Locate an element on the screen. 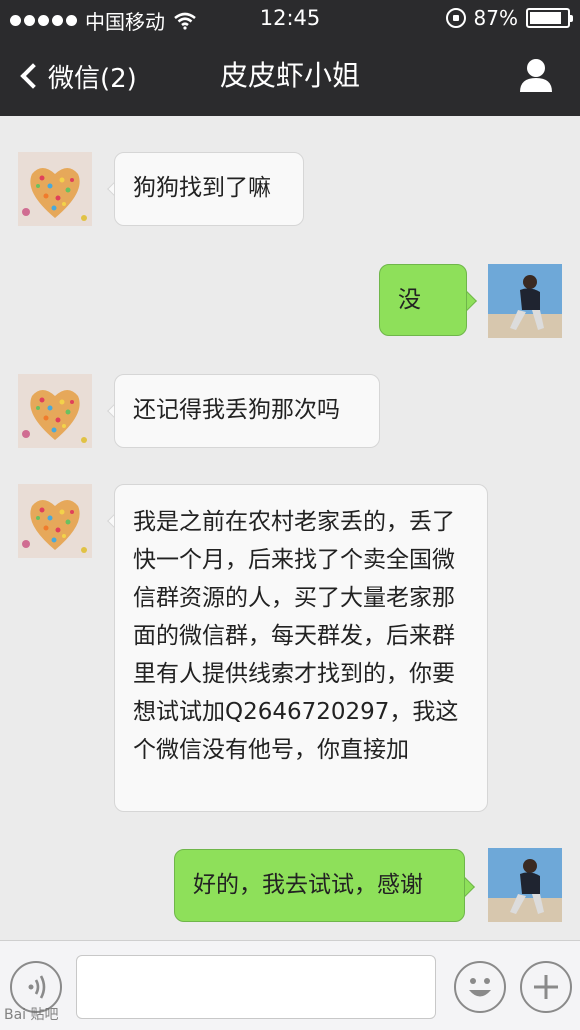  add-button is located at coordinates (546, 987).